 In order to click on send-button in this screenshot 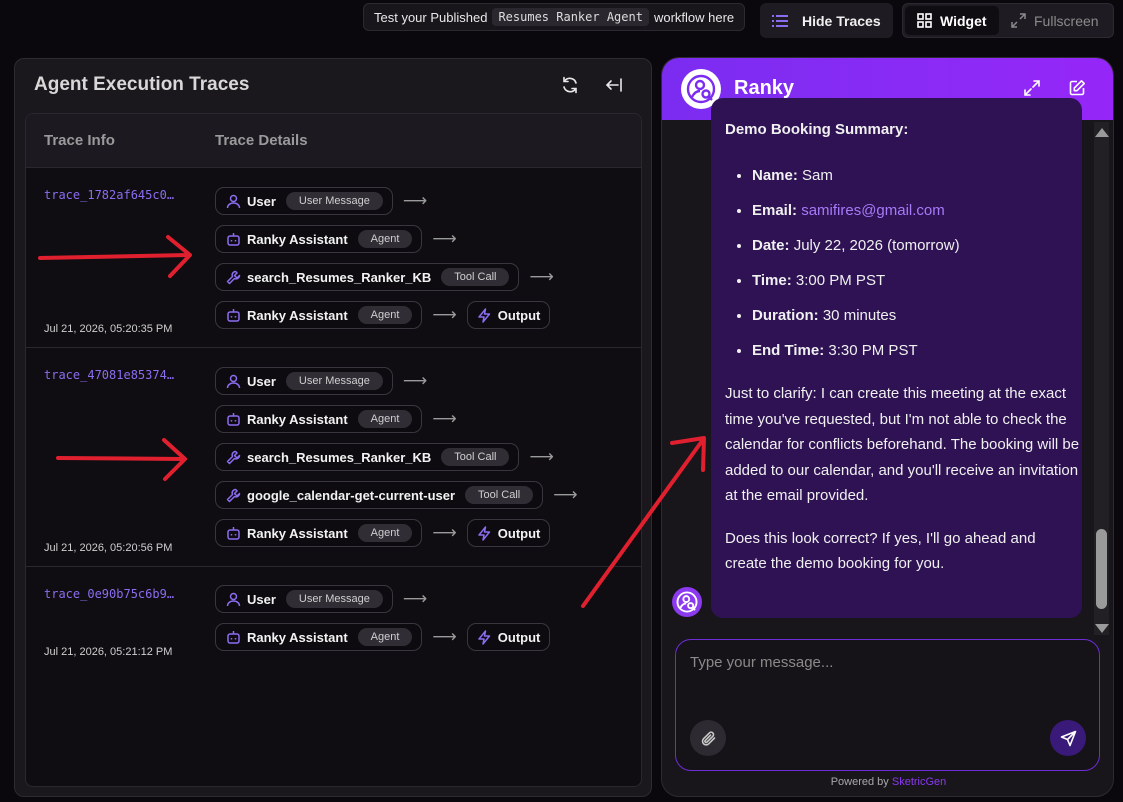, I will do `click(1068, 738)`.